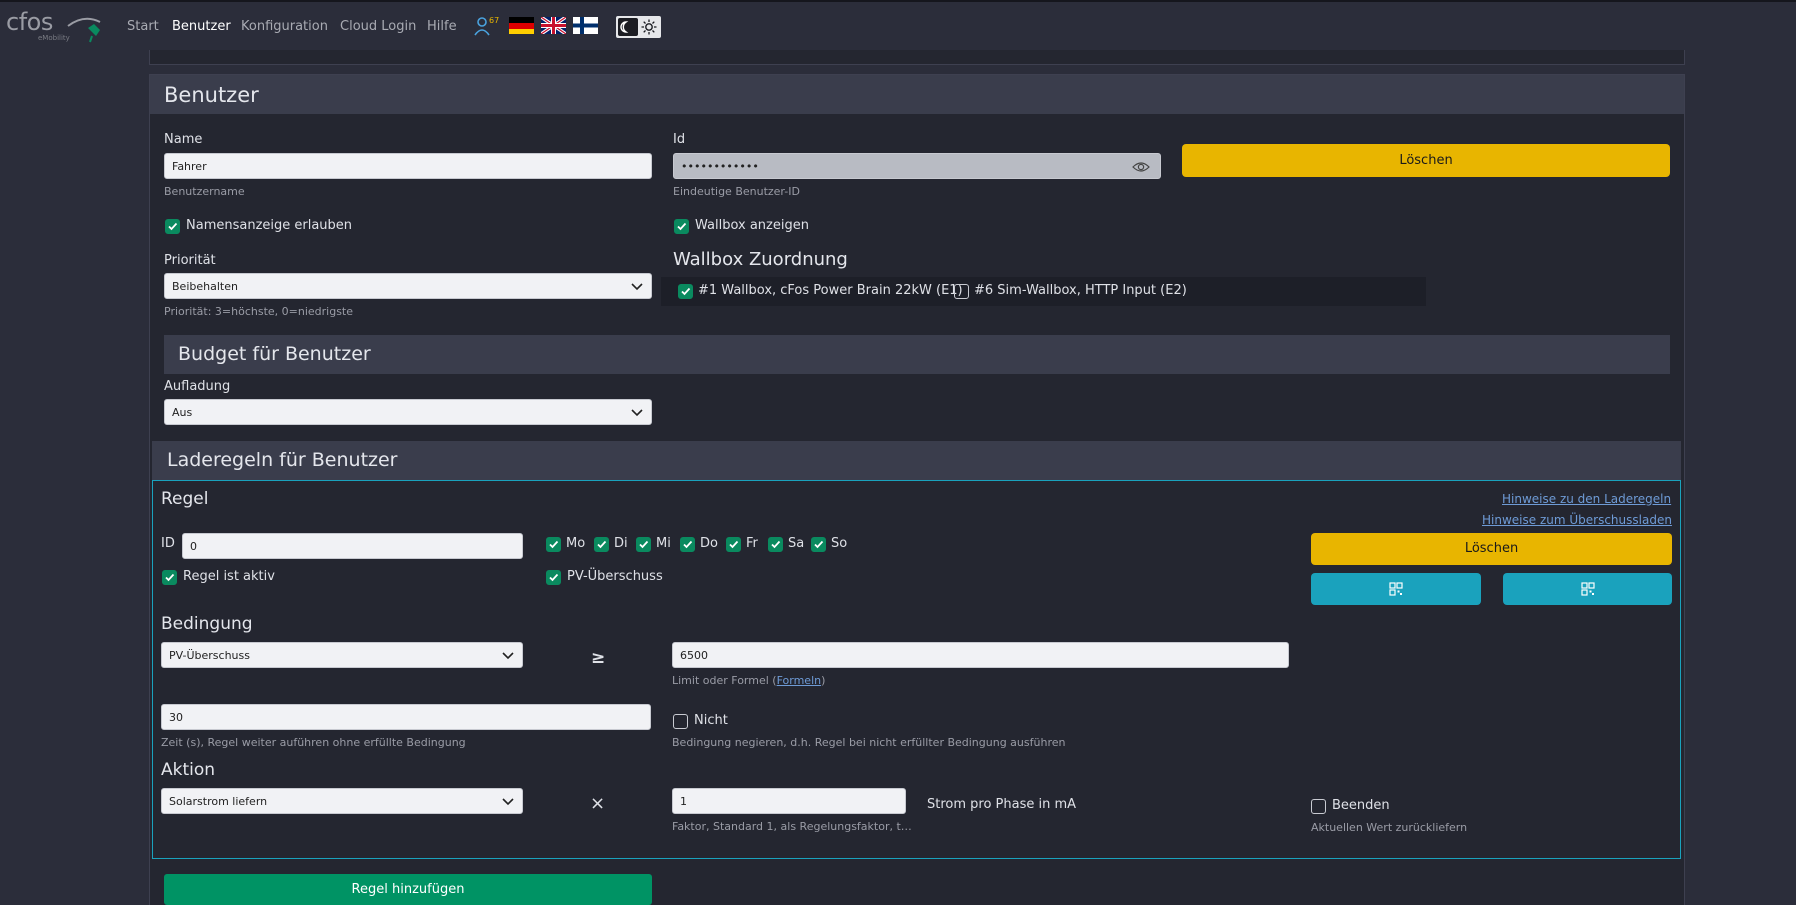  Describe the element at coordinates (274, 354) in the screenshot. I see `budget-title: Budget für Benutzer` at that location.